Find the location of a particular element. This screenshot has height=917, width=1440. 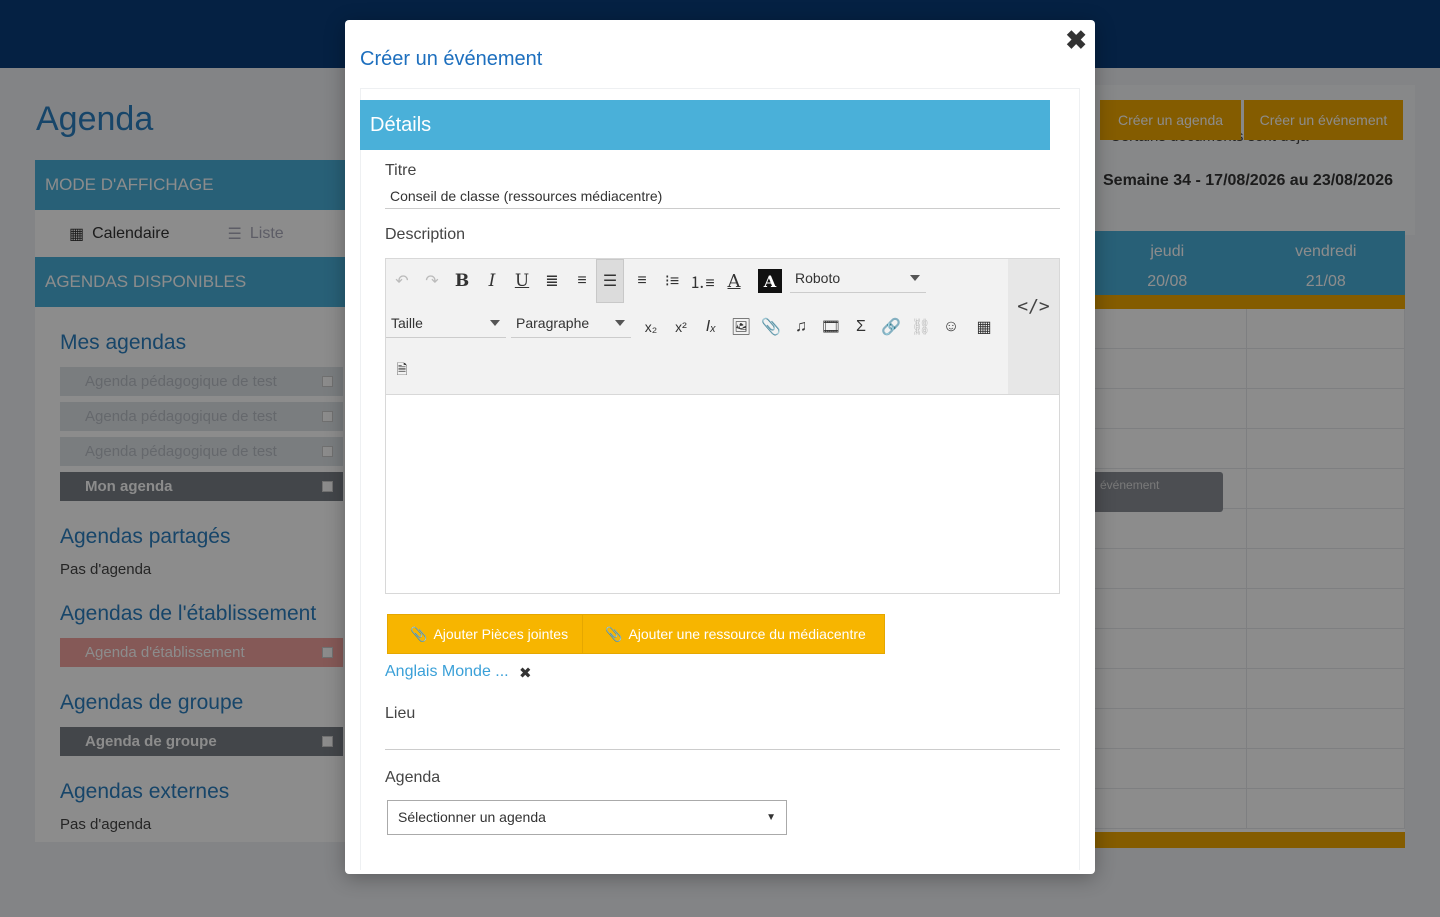

align-justify-icon: ≣ is located at coordinates (552, 281).